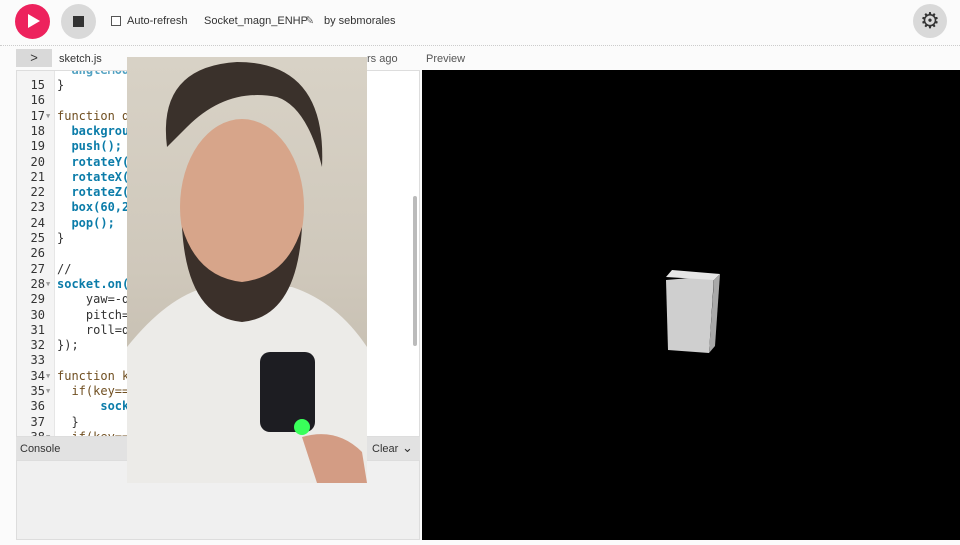  Describe the element at coordinates (37, 238) in the screenshot. I see `line-number: 25` at that location.